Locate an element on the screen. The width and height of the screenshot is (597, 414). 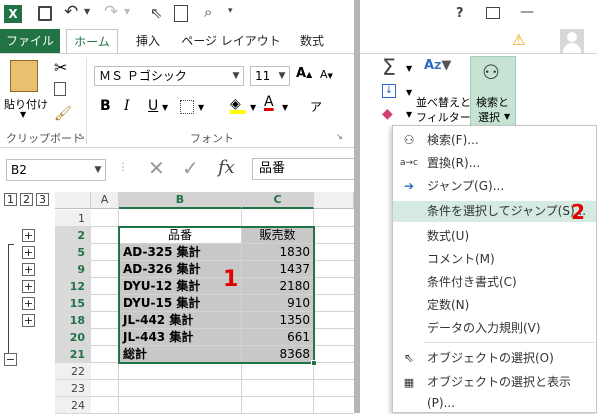
row-header: 18 is located at coordinates (73, 320).